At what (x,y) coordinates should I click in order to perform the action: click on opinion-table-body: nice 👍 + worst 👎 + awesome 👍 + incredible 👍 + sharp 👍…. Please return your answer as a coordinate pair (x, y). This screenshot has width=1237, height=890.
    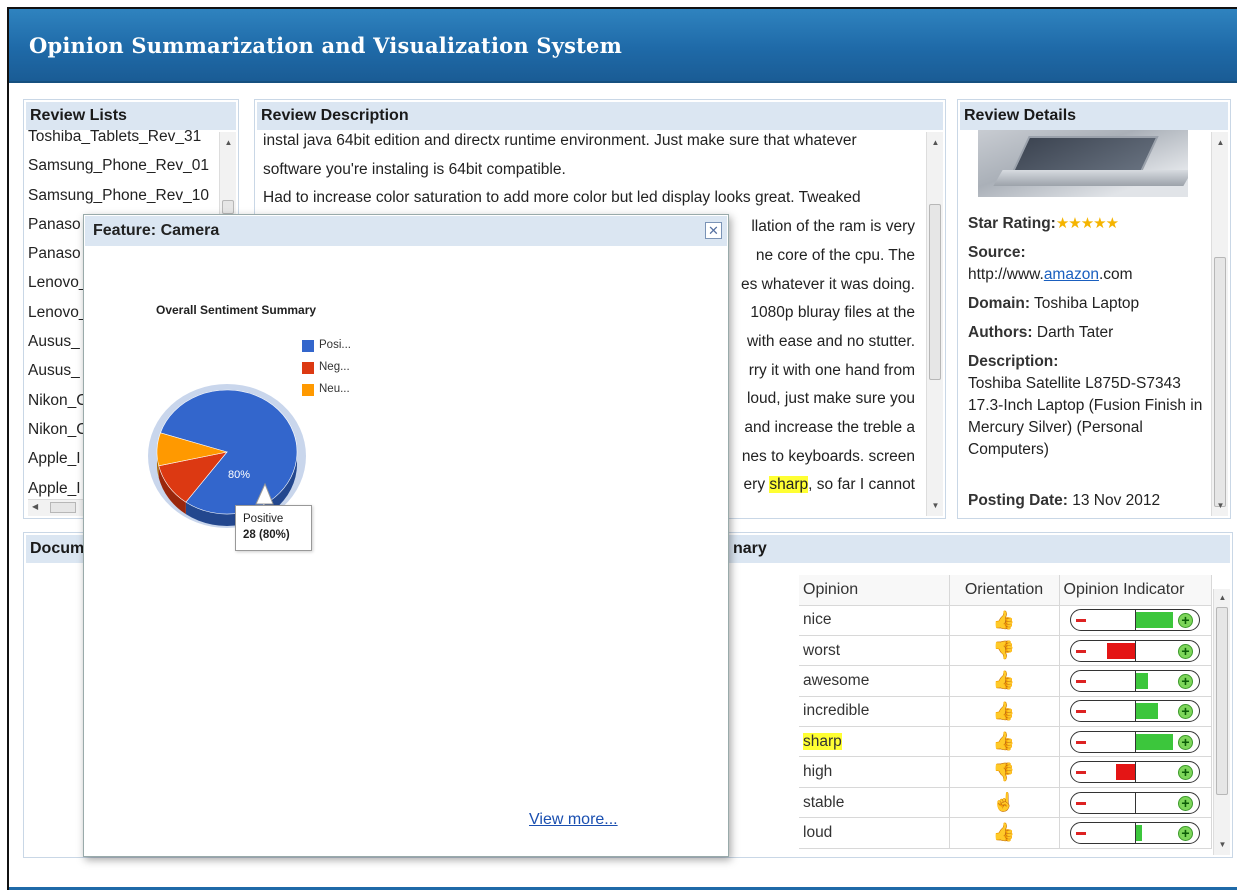
    Looking at the image, I should click on (1005, 727).